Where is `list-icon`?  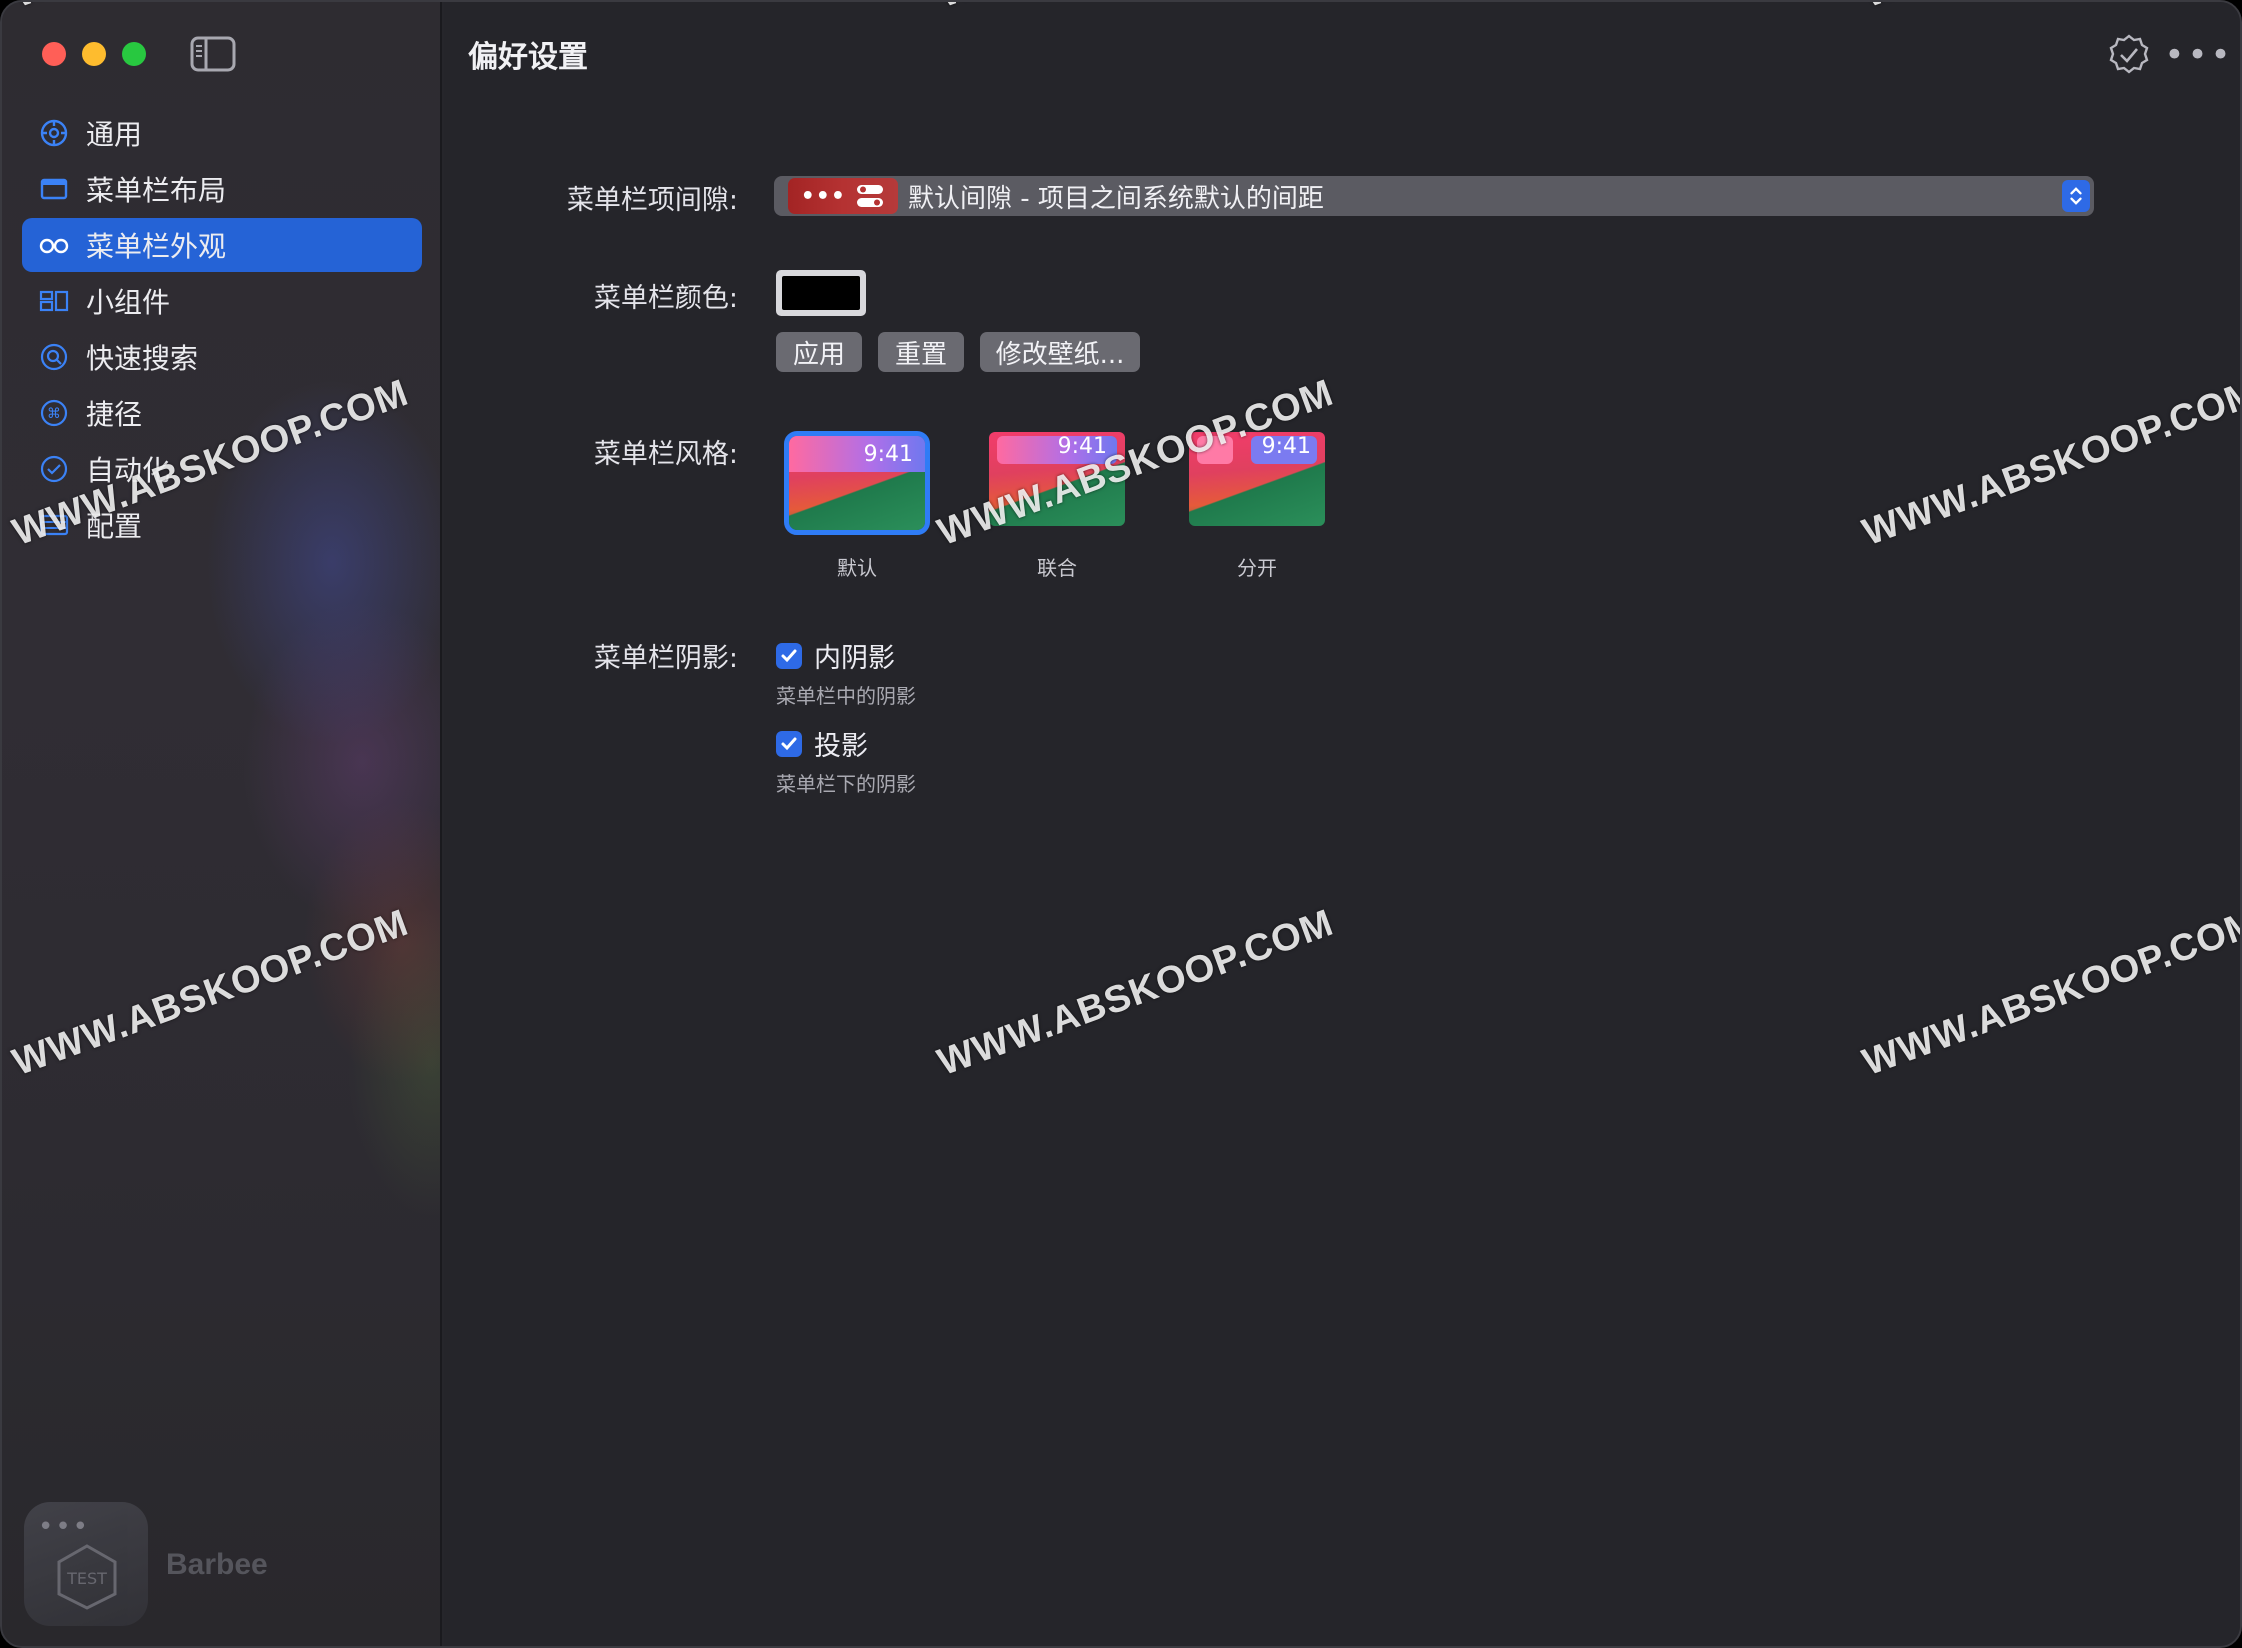 list-icon is located at coordinates (54, 525).